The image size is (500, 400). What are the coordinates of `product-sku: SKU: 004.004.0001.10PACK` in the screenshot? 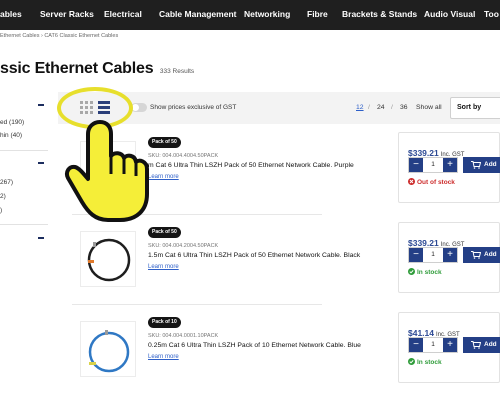 It's located at (183, 336).